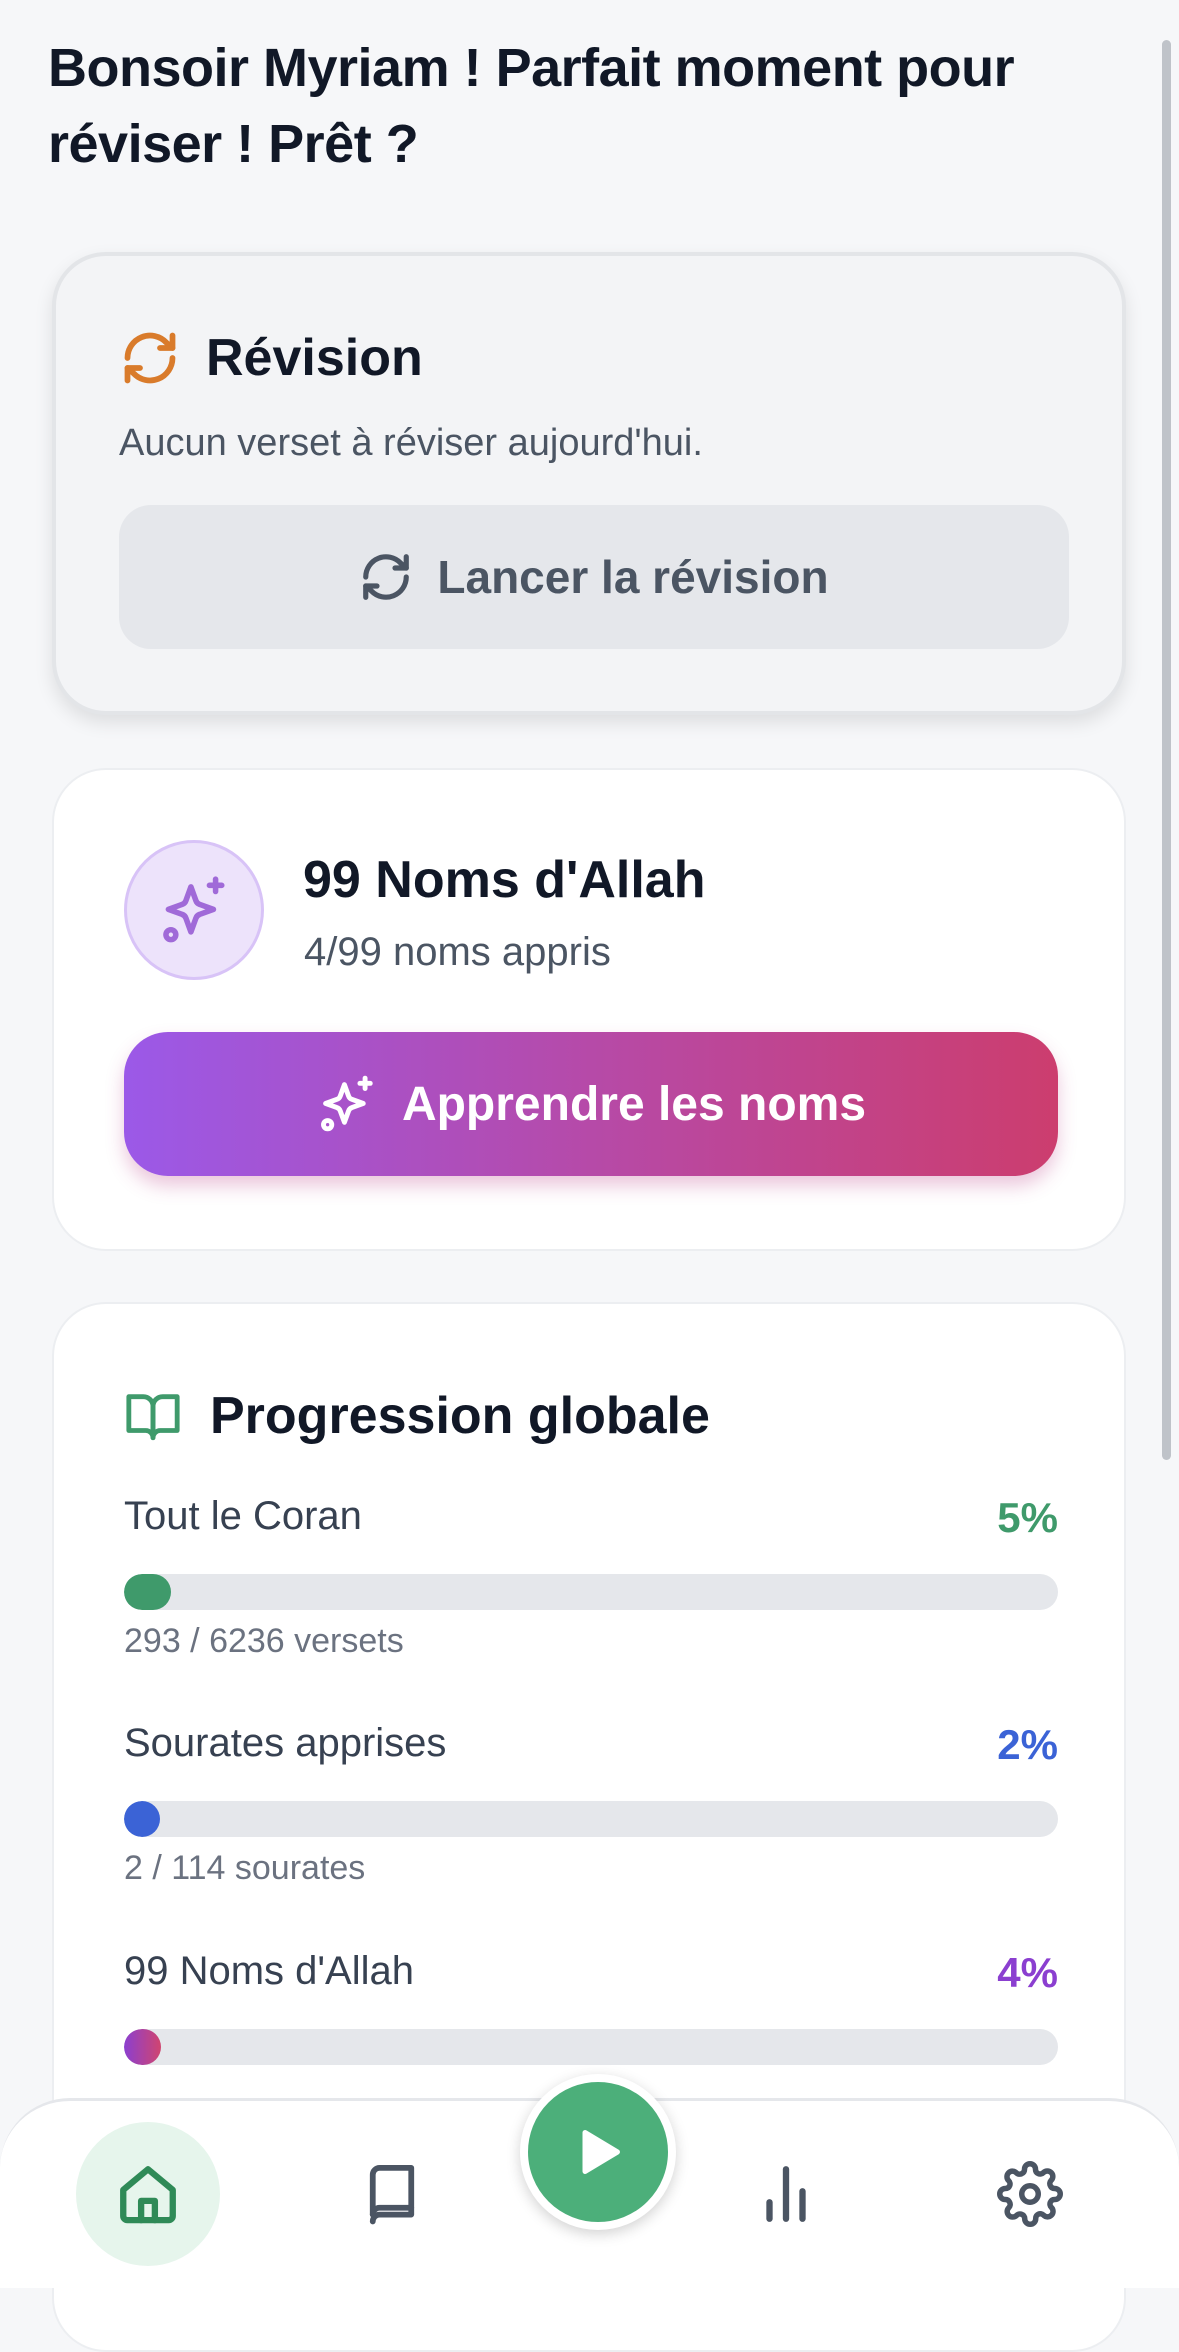 This screenshot has height=2352, width=1179. I want to click on names-subtitle: 4/99 noms appris, so click(457, 952).